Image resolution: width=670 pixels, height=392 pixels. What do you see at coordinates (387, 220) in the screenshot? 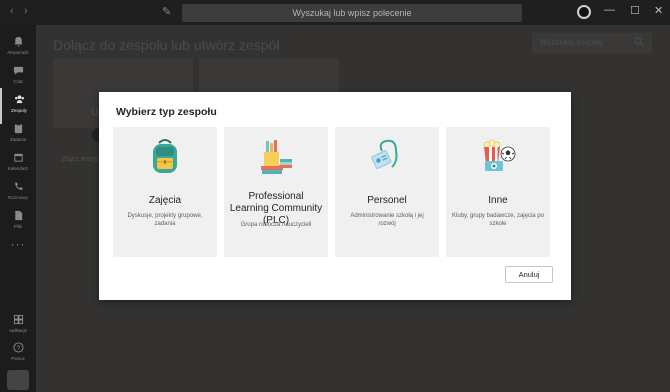
I see `card-description: Administrowanie szkołą i jej rozwój` at bounding box center [387, 220].